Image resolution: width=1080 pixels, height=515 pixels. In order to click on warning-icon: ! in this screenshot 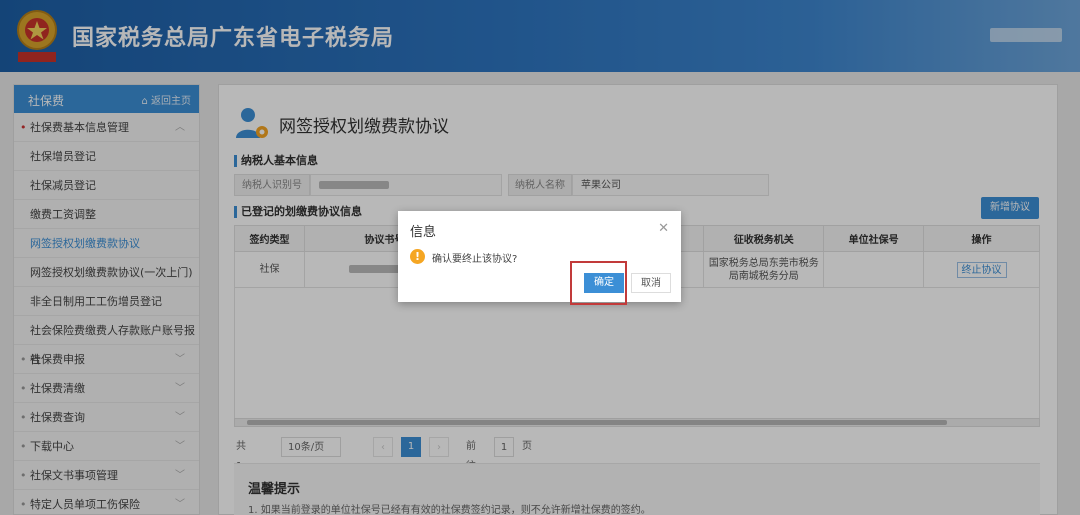, I will do `click(417, 256)`.